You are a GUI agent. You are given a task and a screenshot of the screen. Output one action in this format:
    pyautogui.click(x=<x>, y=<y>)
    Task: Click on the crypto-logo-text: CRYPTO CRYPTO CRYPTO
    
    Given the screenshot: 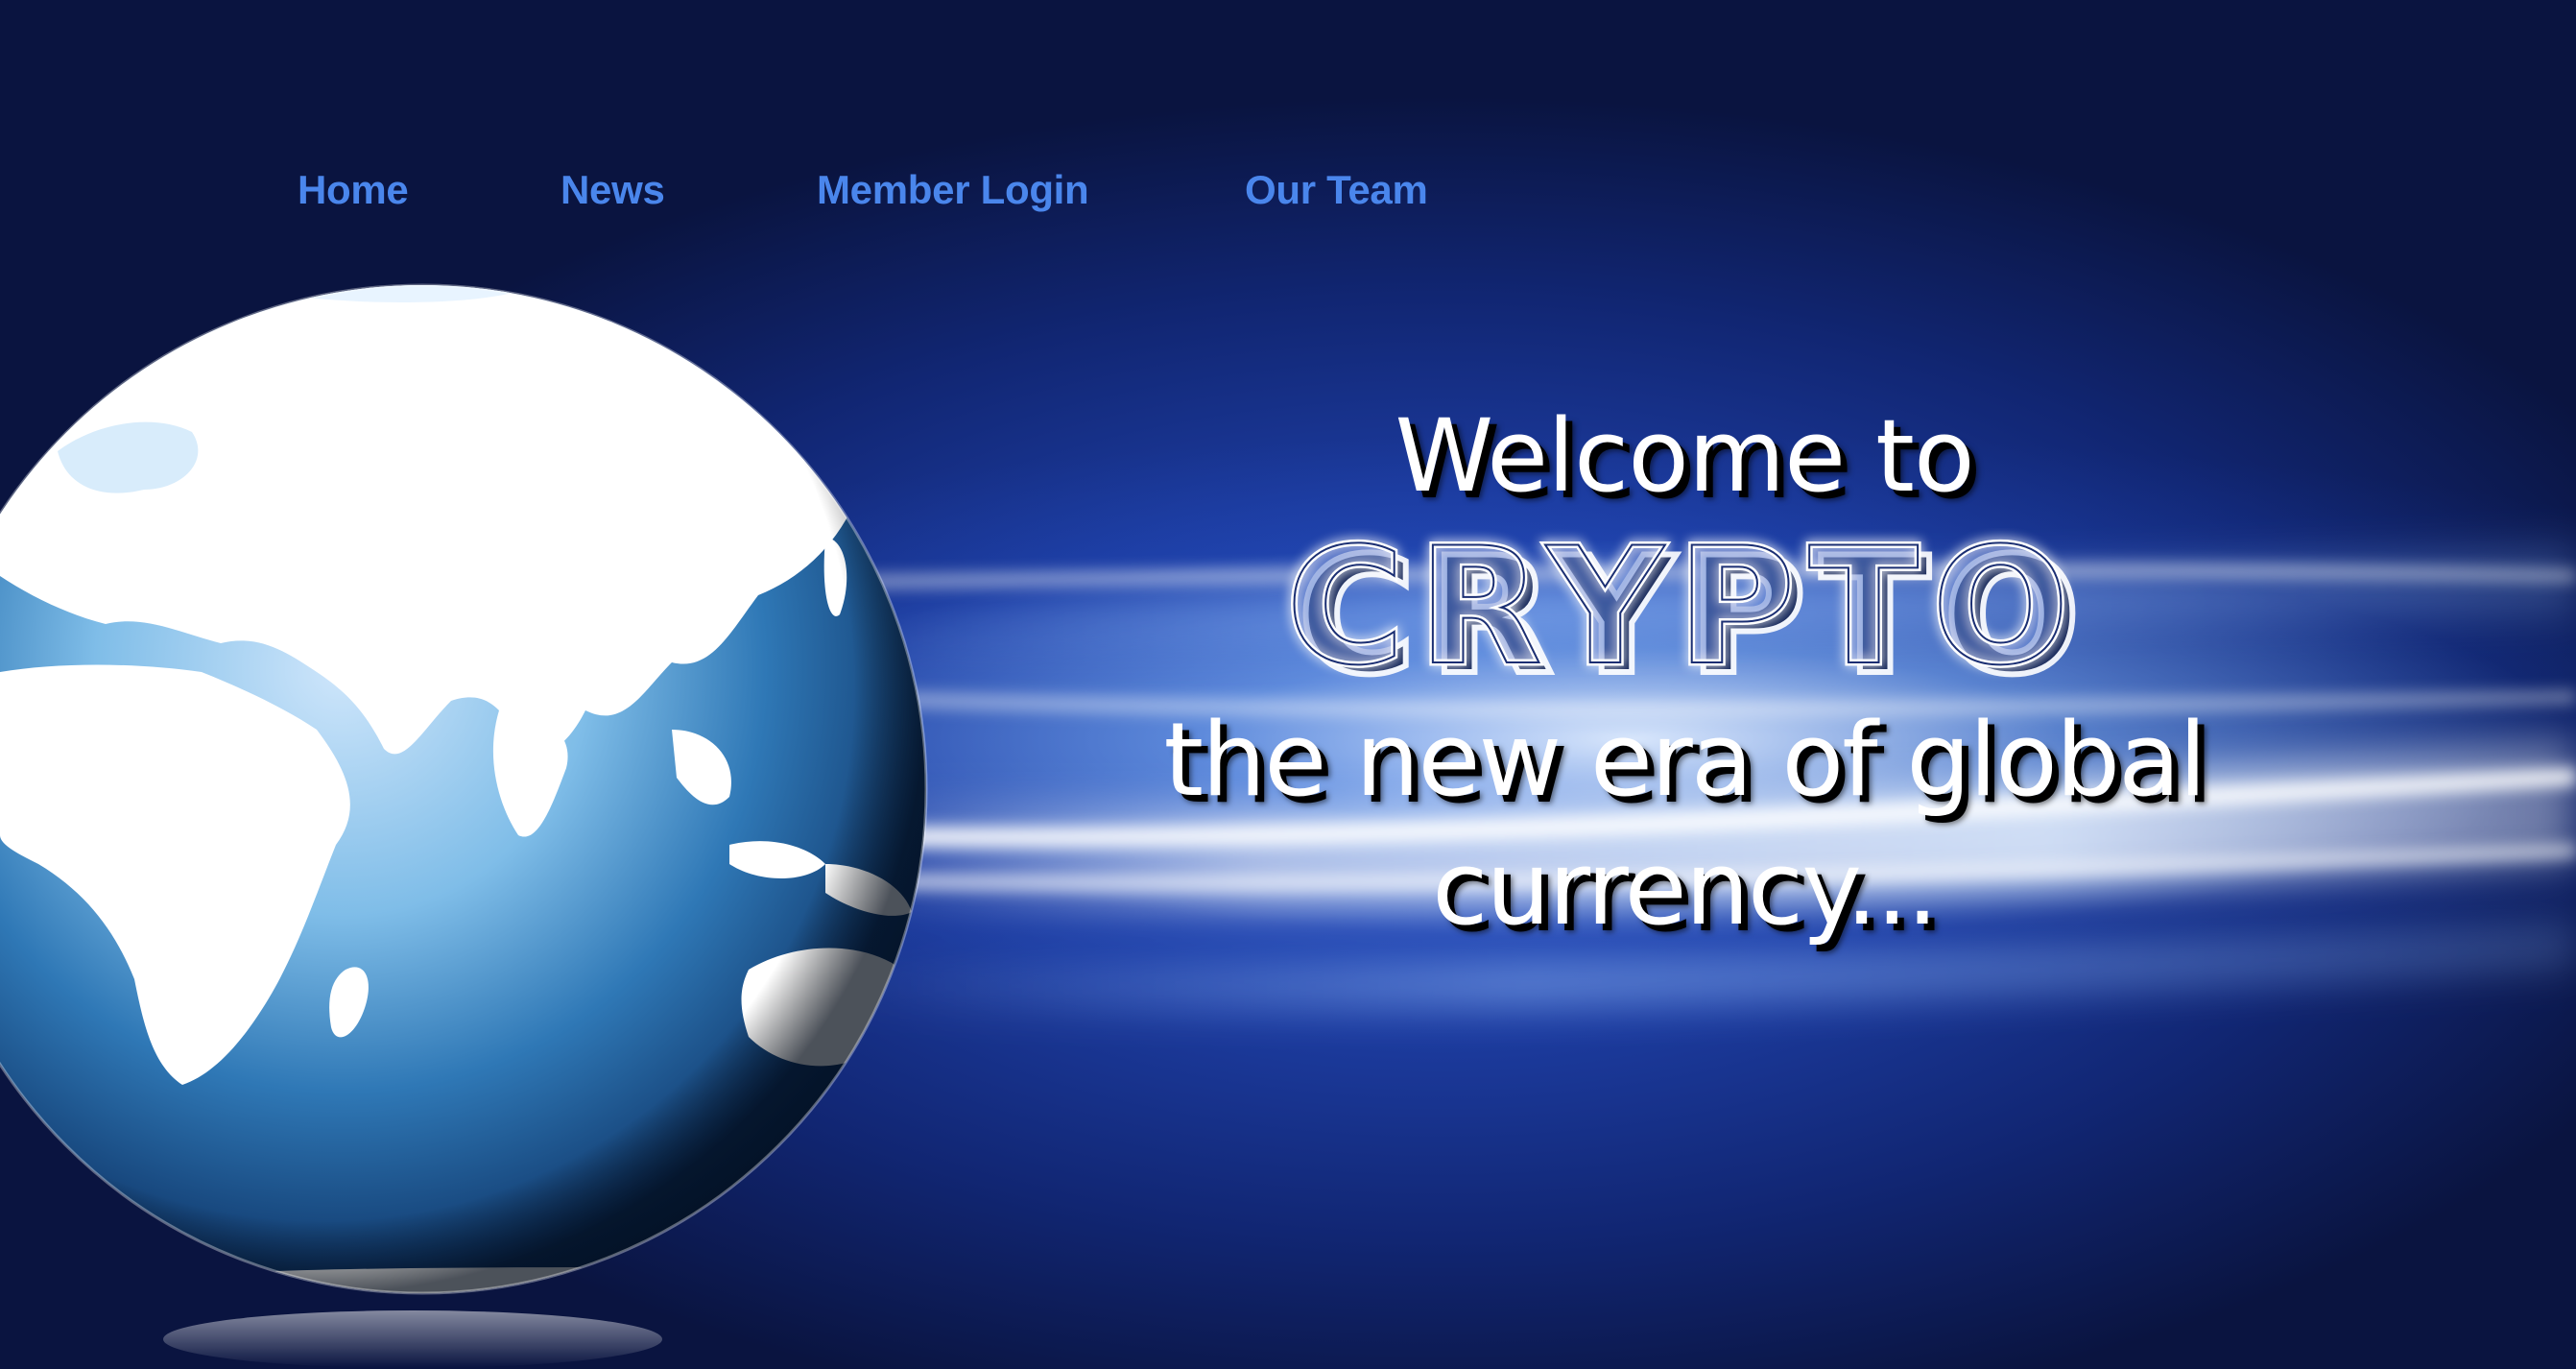 What is the action you would take?
    pyautogui.click(x=1683, y=612)
    